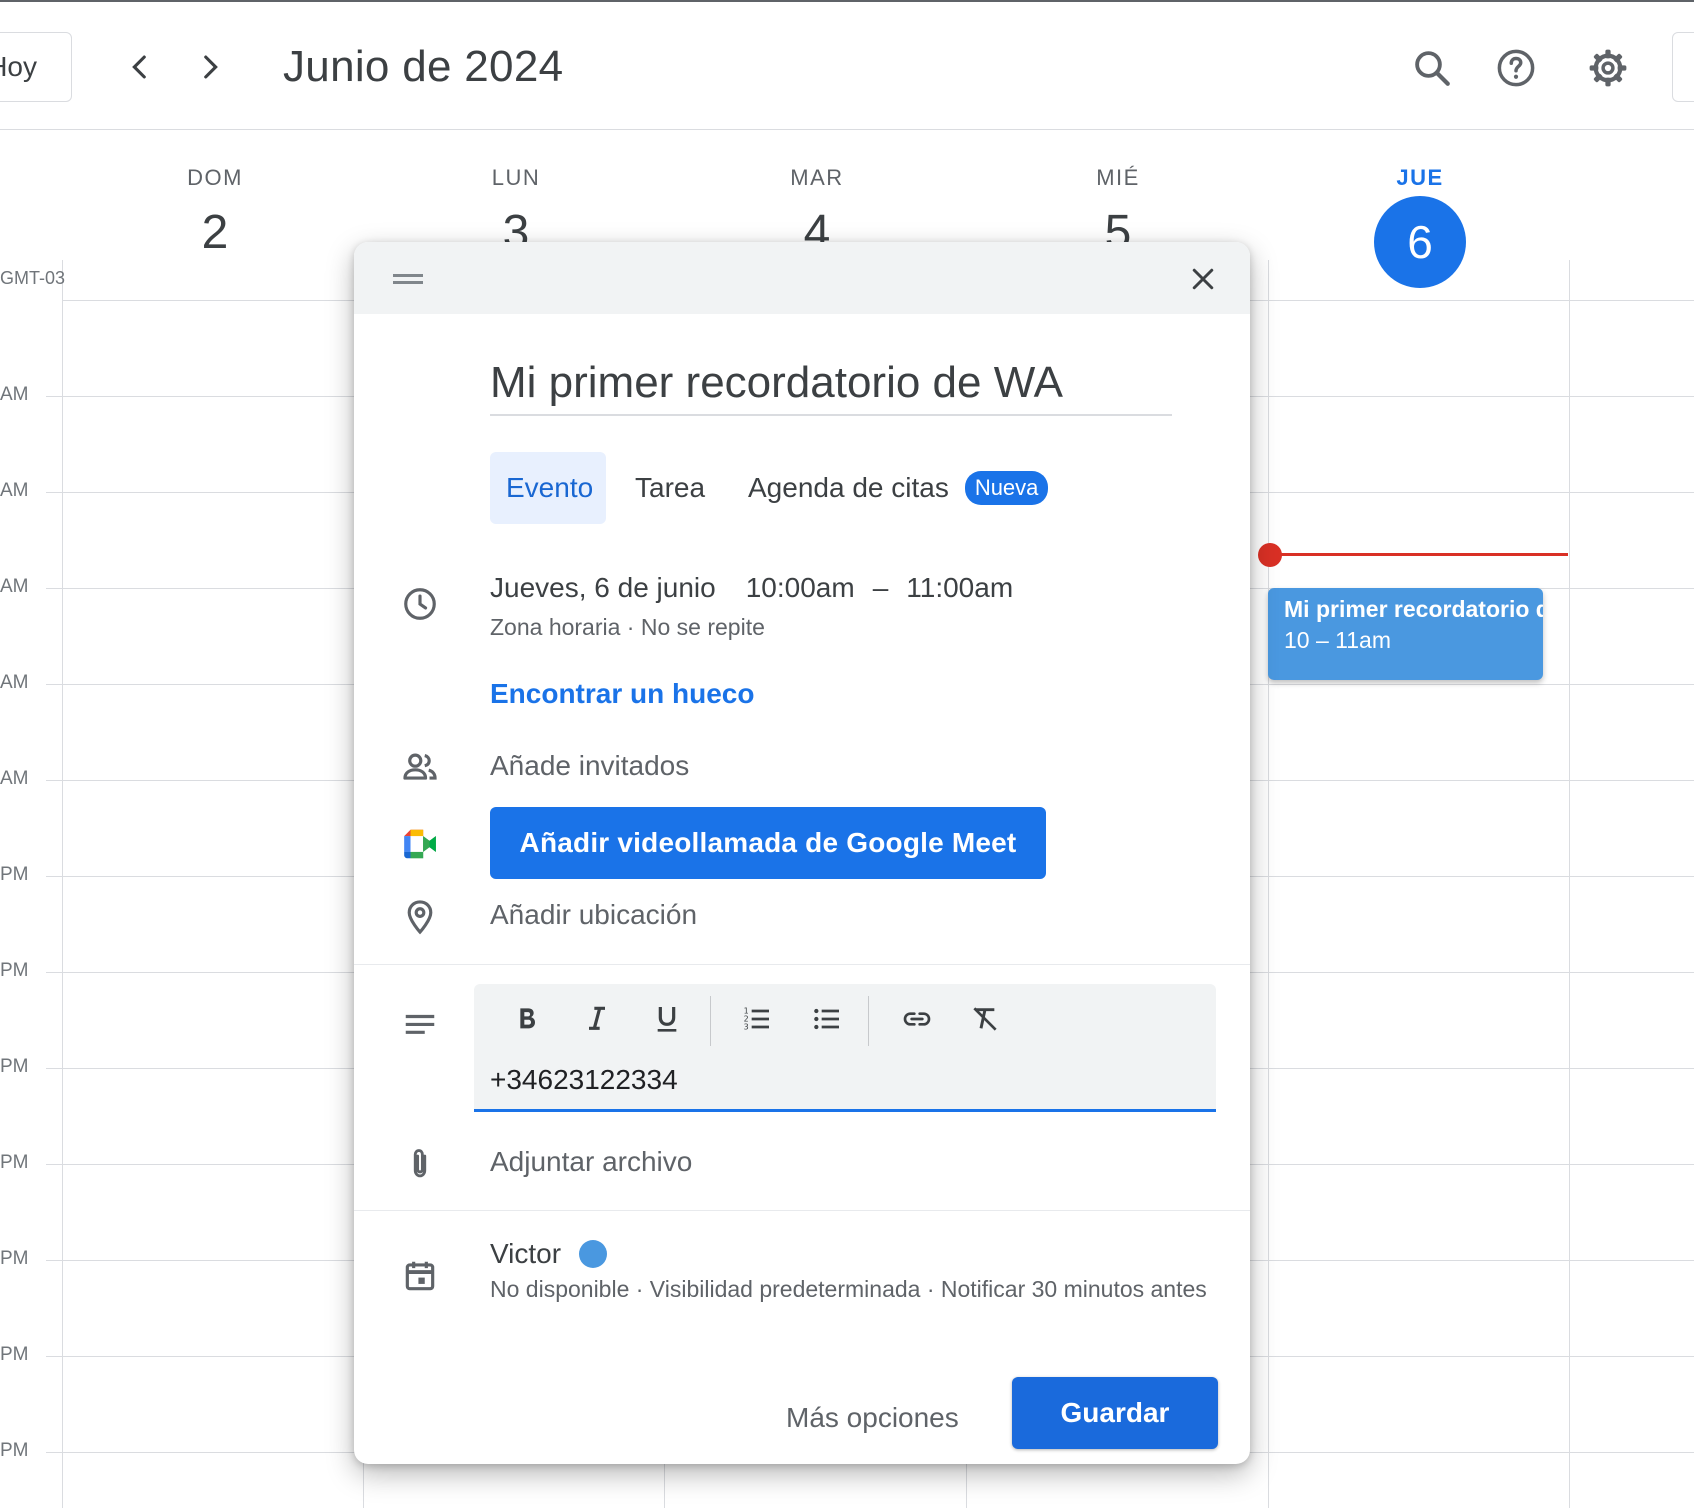 This screenshot has width=1694, height=1508. I want to click on notes-icon, so click(420, 1024).